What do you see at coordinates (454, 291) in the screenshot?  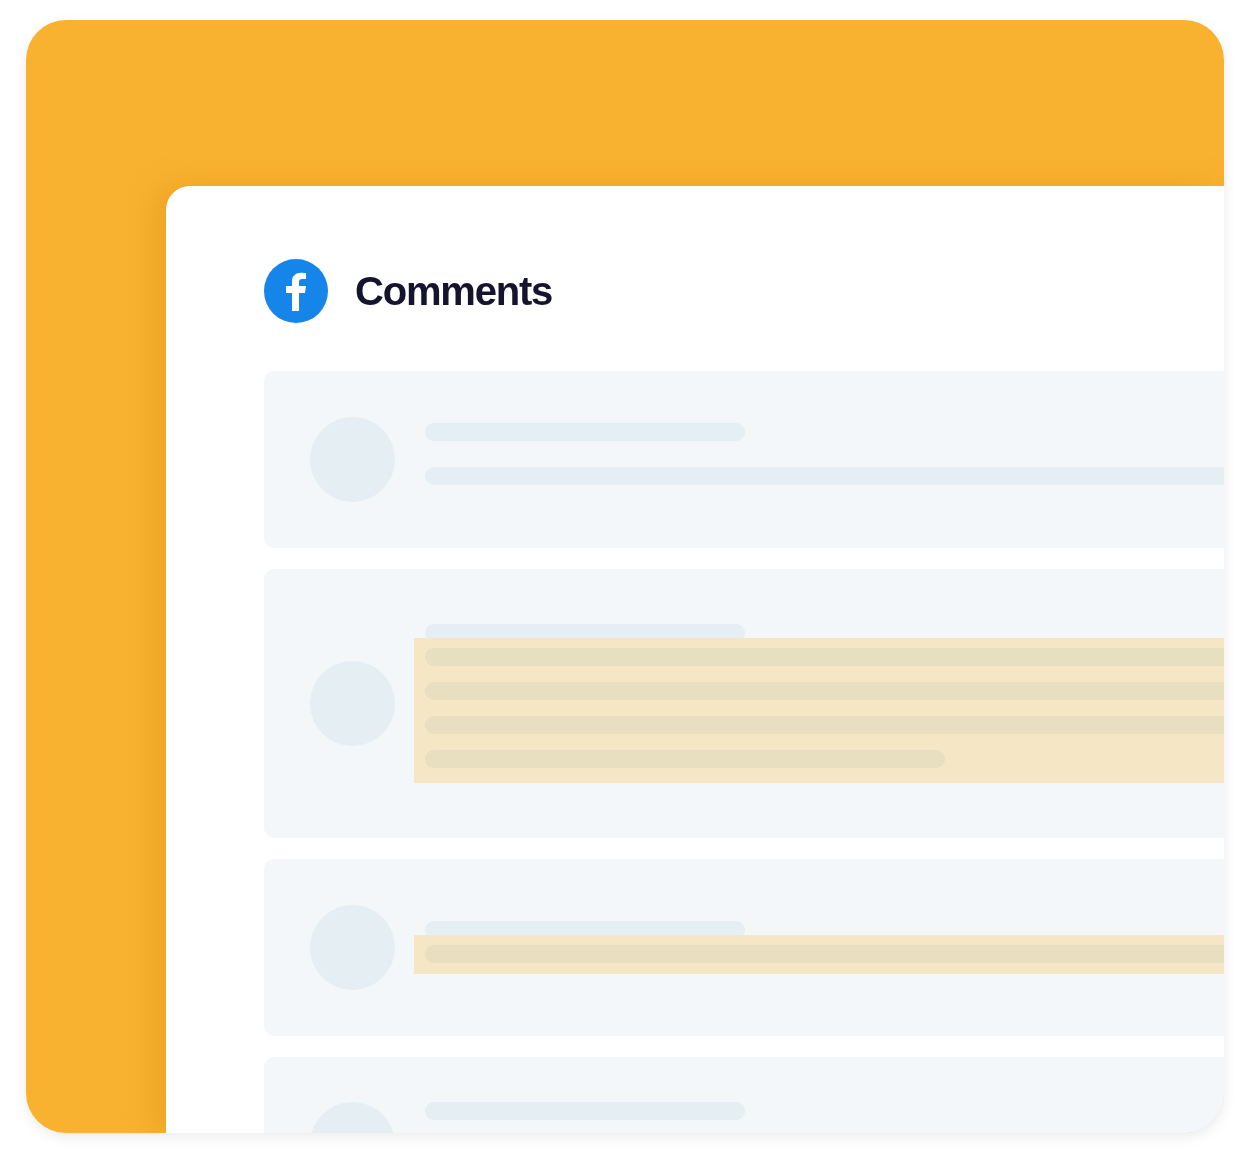 I see `page-title: Comments` at bounding box center [454, 291].